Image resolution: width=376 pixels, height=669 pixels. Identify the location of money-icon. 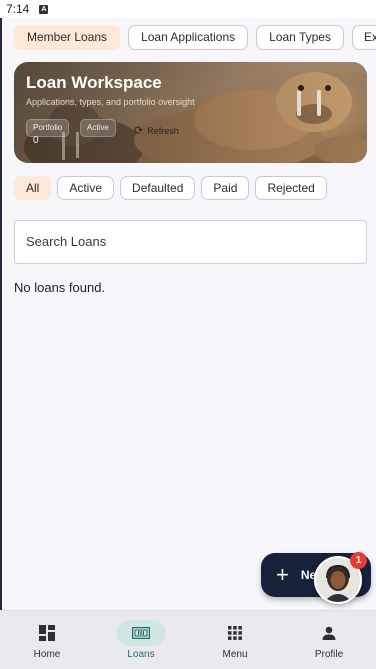
(141, 633).